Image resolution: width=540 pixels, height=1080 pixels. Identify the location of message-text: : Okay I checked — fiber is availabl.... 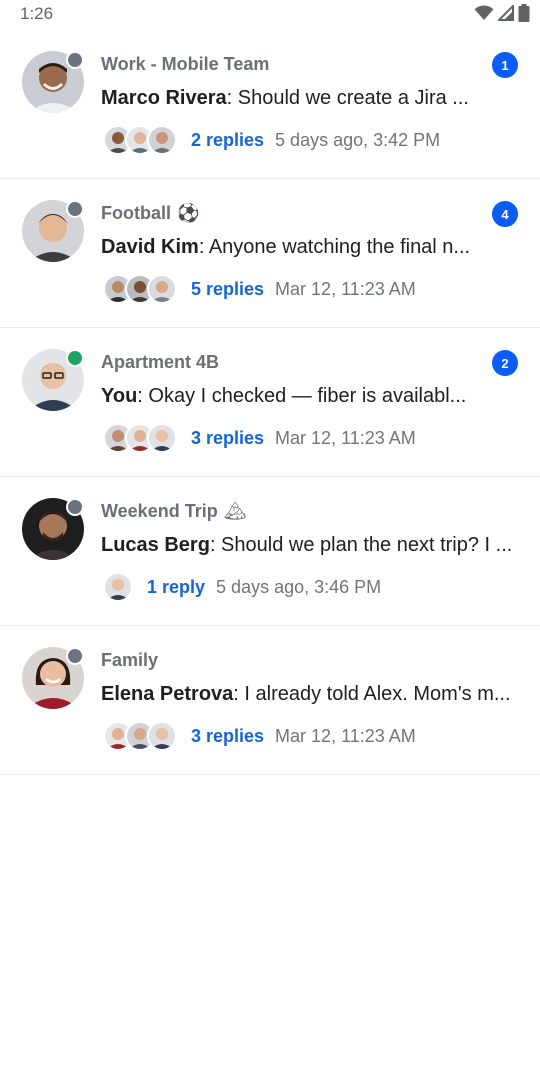
(302, 396).